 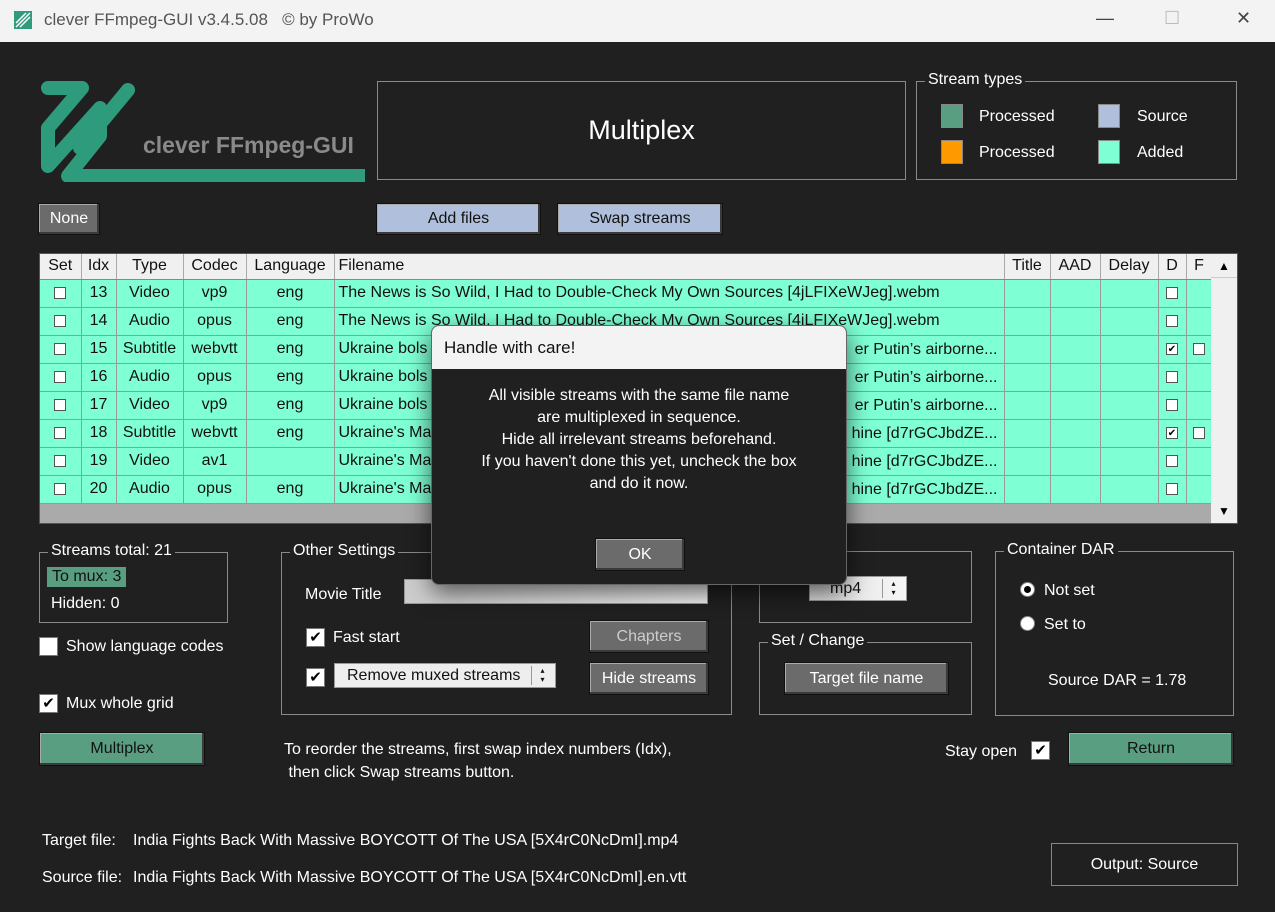 What do you see at coordinates (99, 293) in the screenshot?
I see `idx-cell: 13` at bounding box center [99, 293].